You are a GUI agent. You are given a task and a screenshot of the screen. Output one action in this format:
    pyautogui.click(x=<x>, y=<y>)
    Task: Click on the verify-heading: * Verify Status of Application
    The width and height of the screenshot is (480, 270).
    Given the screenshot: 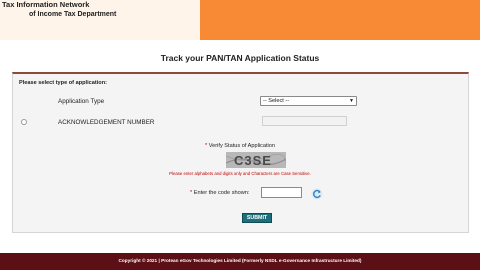 What is the action you would take?
    pyautogui.click(x=240, y=146)
    